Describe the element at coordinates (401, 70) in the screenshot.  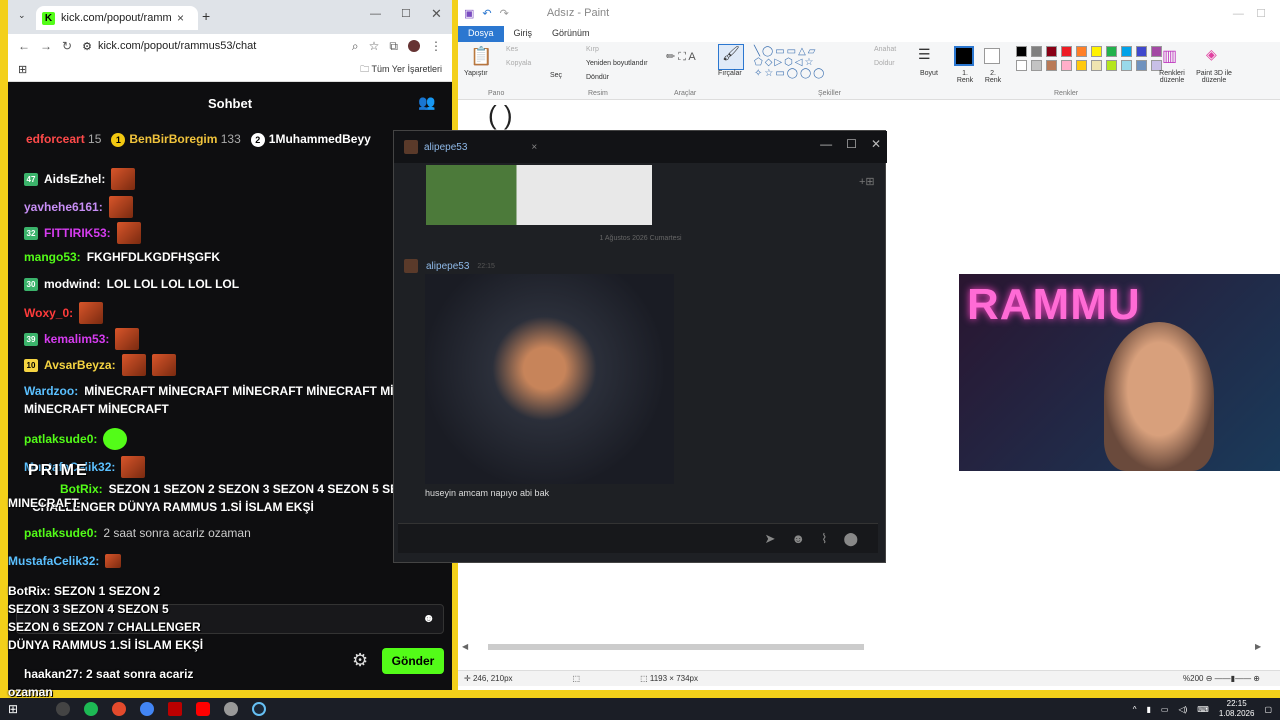
I see `all-bookmarks: 🗀 Tüm Yer İşaretleri` at that location.